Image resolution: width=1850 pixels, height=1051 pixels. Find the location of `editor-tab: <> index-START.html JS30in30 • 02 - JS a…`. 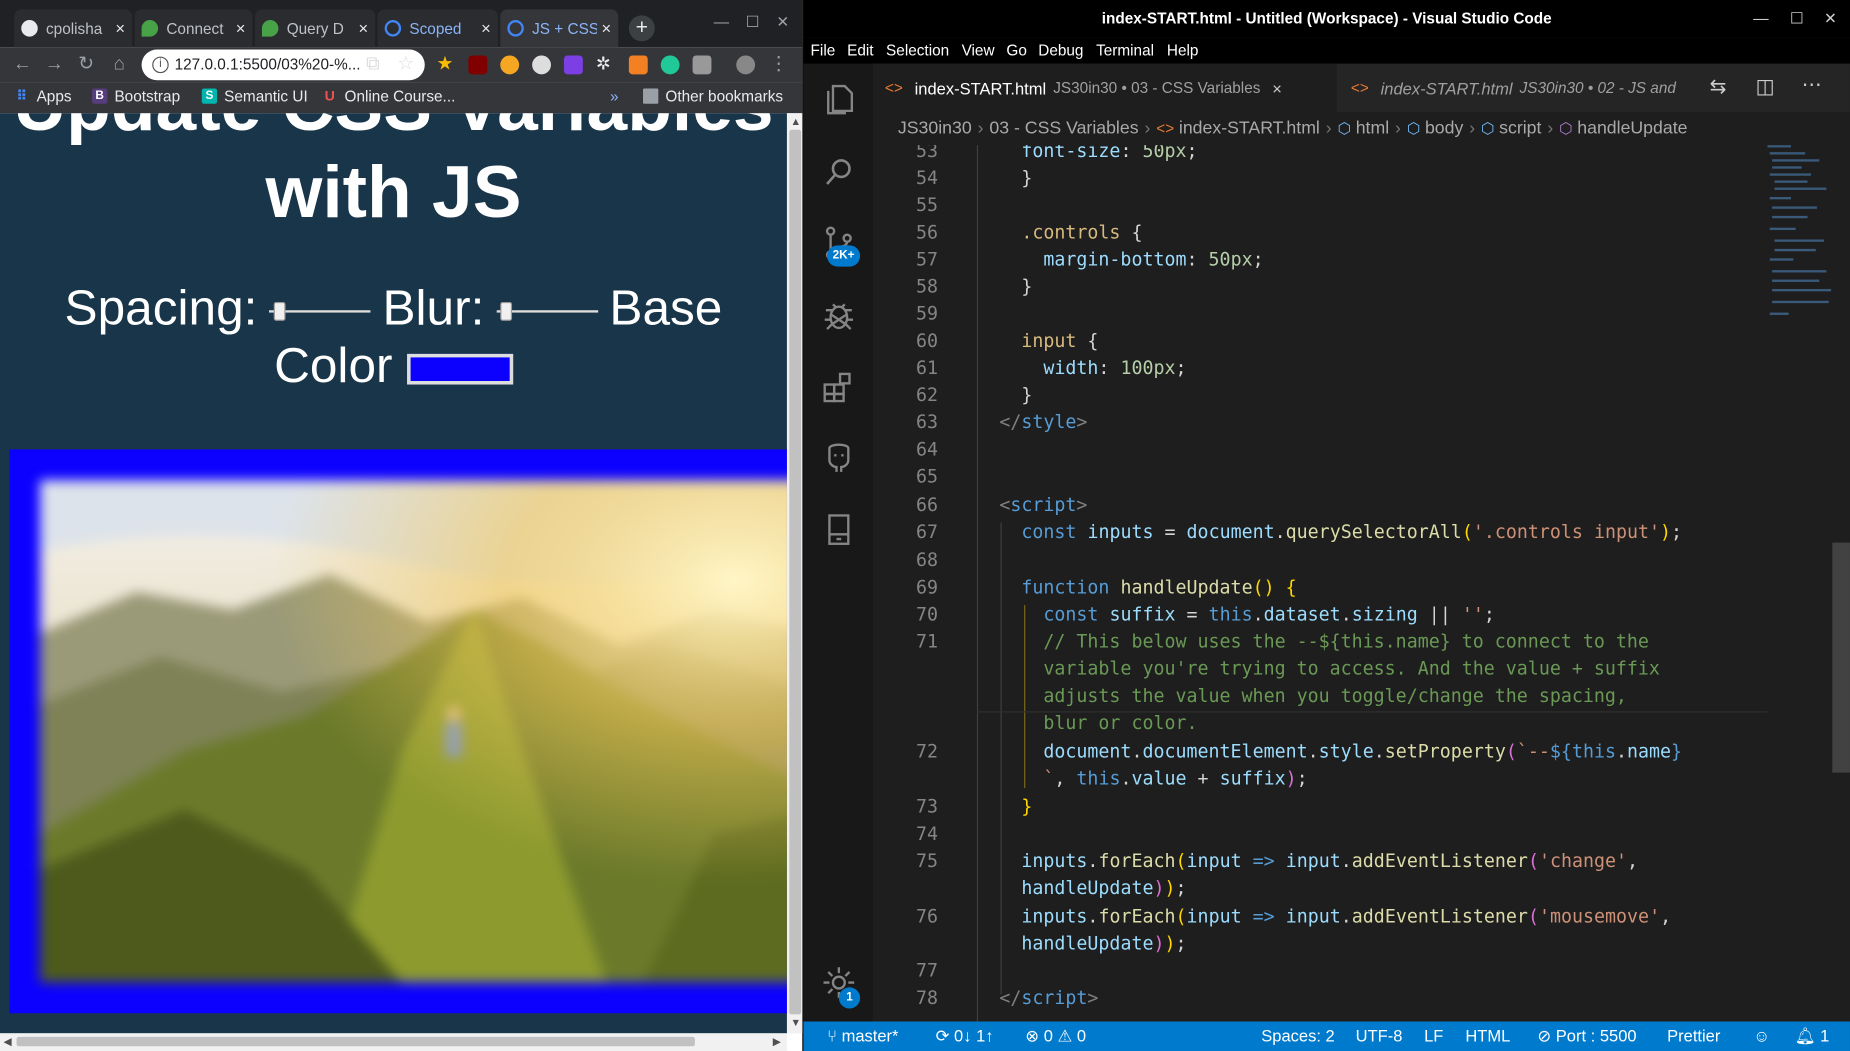

editor-tab: <> index-START.html JS30in30 • 02 - JS a… is located at coordinates (1522, 88).